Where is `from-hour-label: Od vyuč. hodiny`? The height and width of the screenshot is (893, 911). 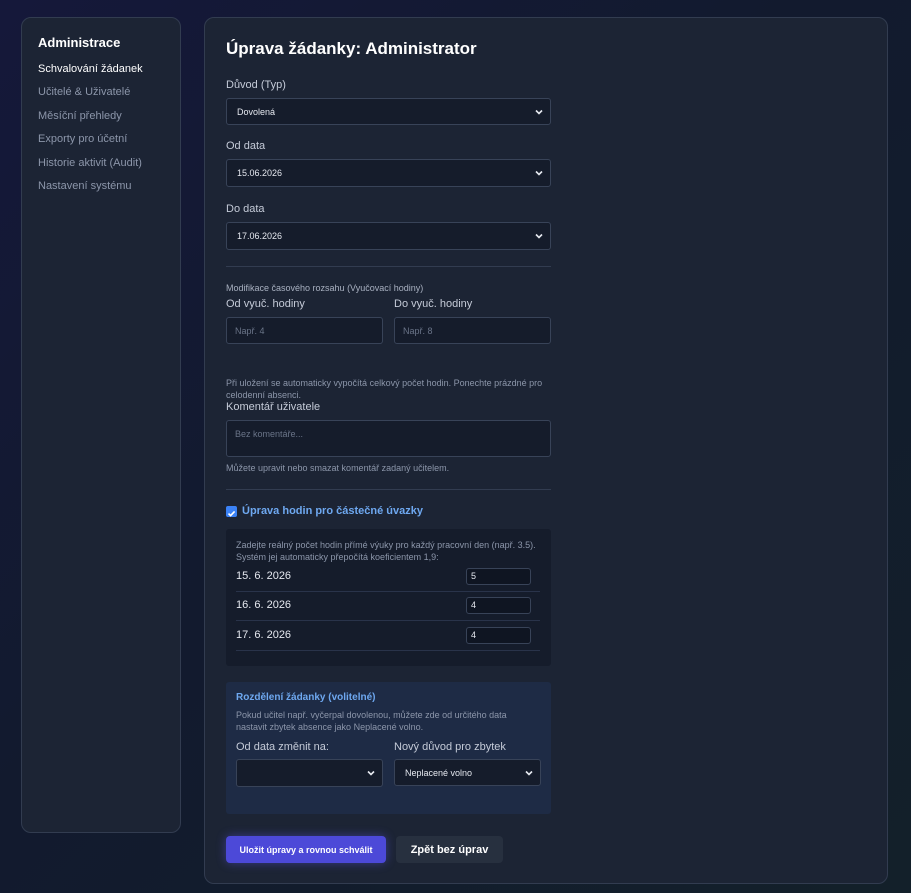
from-hour-label: Od vyuč. hodiny is located at coordinates (265, 304).